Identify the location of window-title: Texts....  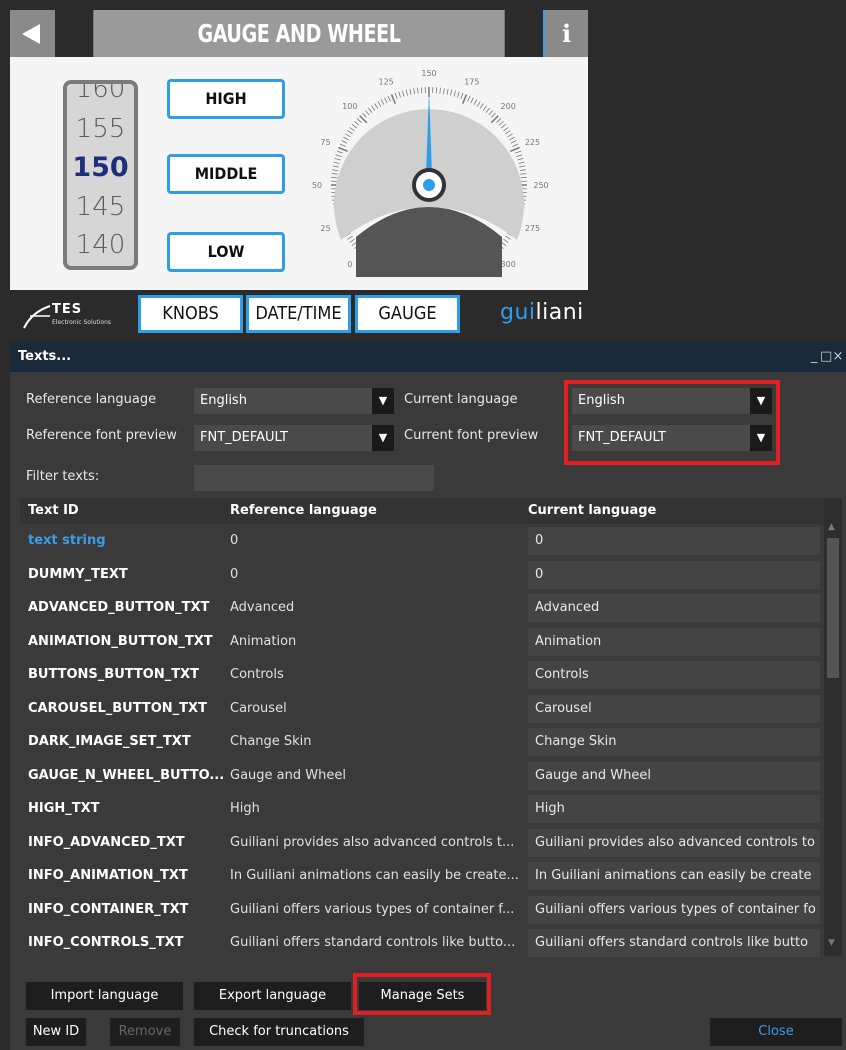
(428, 356).